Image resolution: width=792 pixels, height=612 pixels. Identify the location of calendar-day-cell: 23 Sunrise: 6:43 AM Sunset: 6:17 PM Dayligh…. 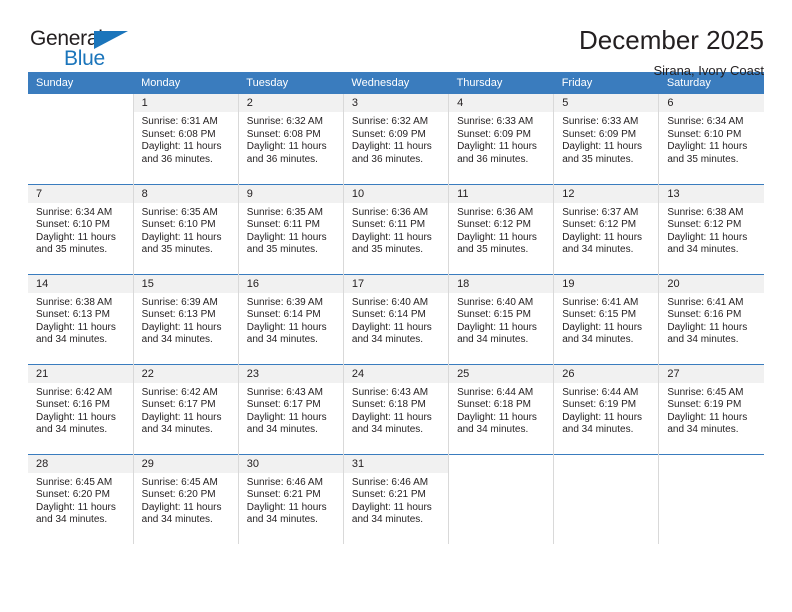
(291, 408).